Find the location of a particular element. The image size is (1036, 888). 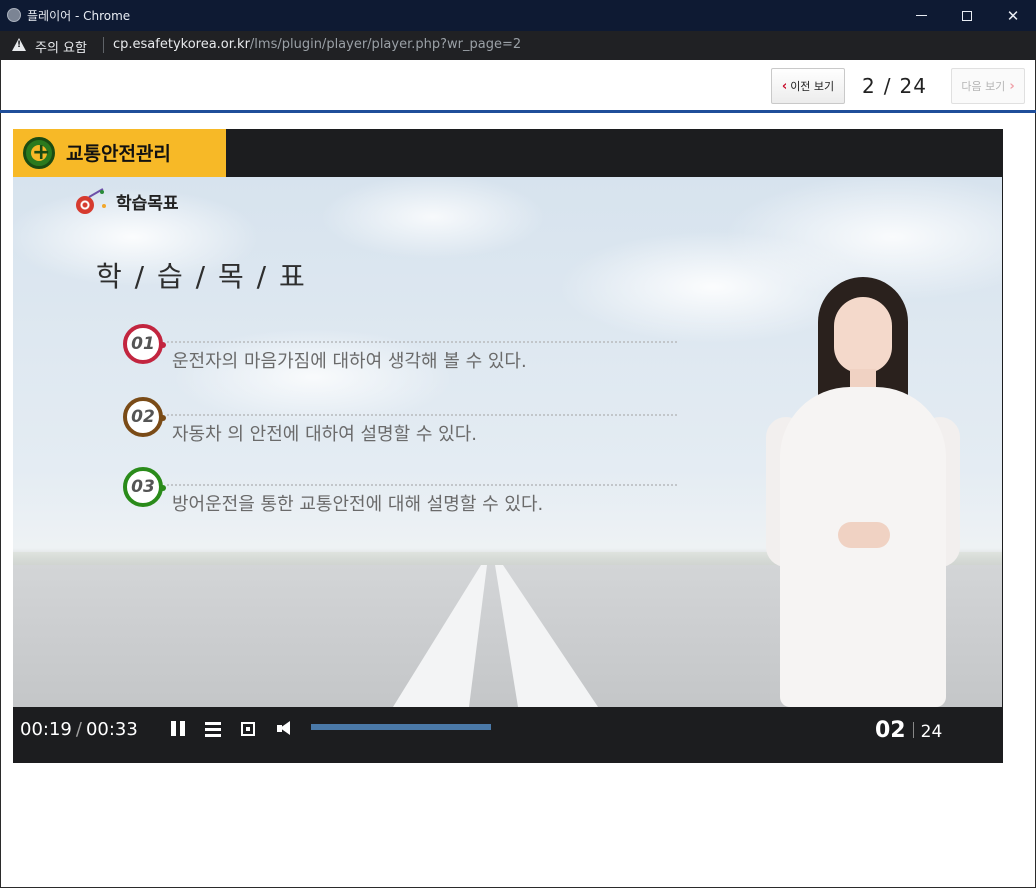

objective-item: 02 자동차 의 안전에 대하여 설명할 수 있다. is located at coordinates (403, 421).